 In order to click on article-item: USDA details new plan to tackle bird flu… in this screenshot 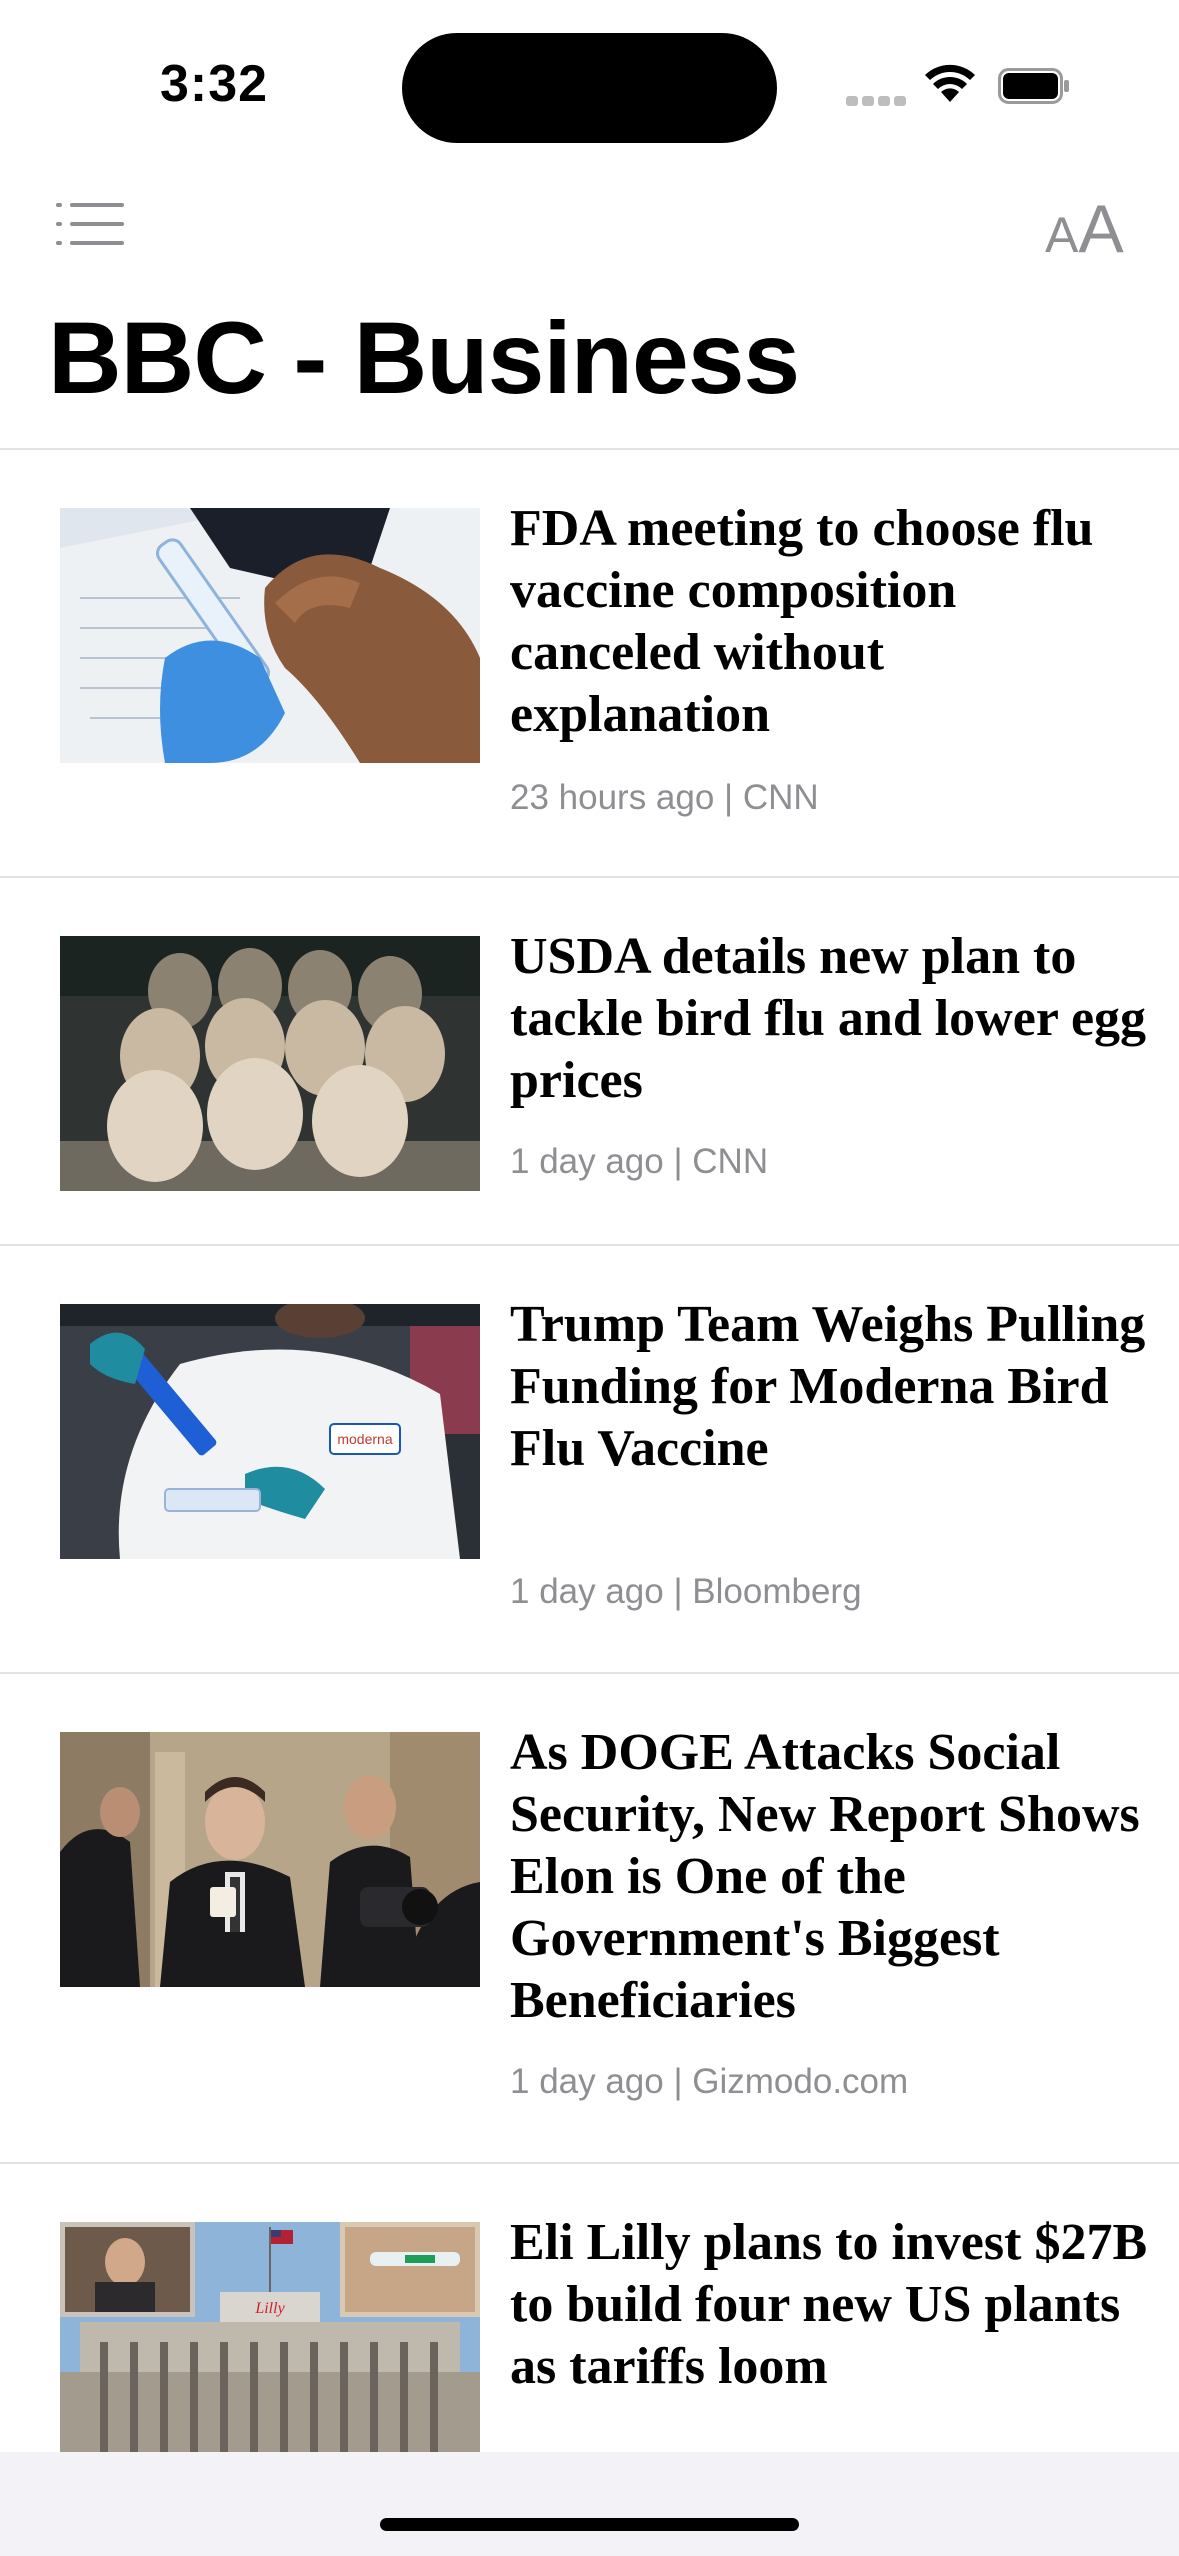, I will do `click(589, 1062)`.